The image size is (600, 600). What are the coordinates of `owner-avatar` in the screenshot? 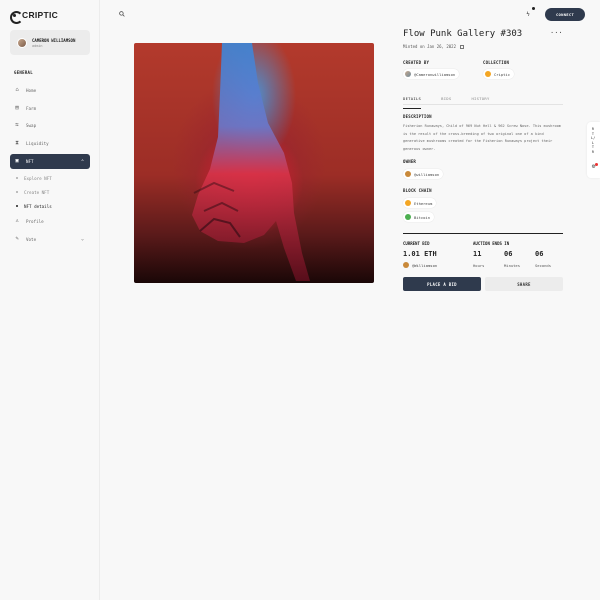 It's located at (408, 174).